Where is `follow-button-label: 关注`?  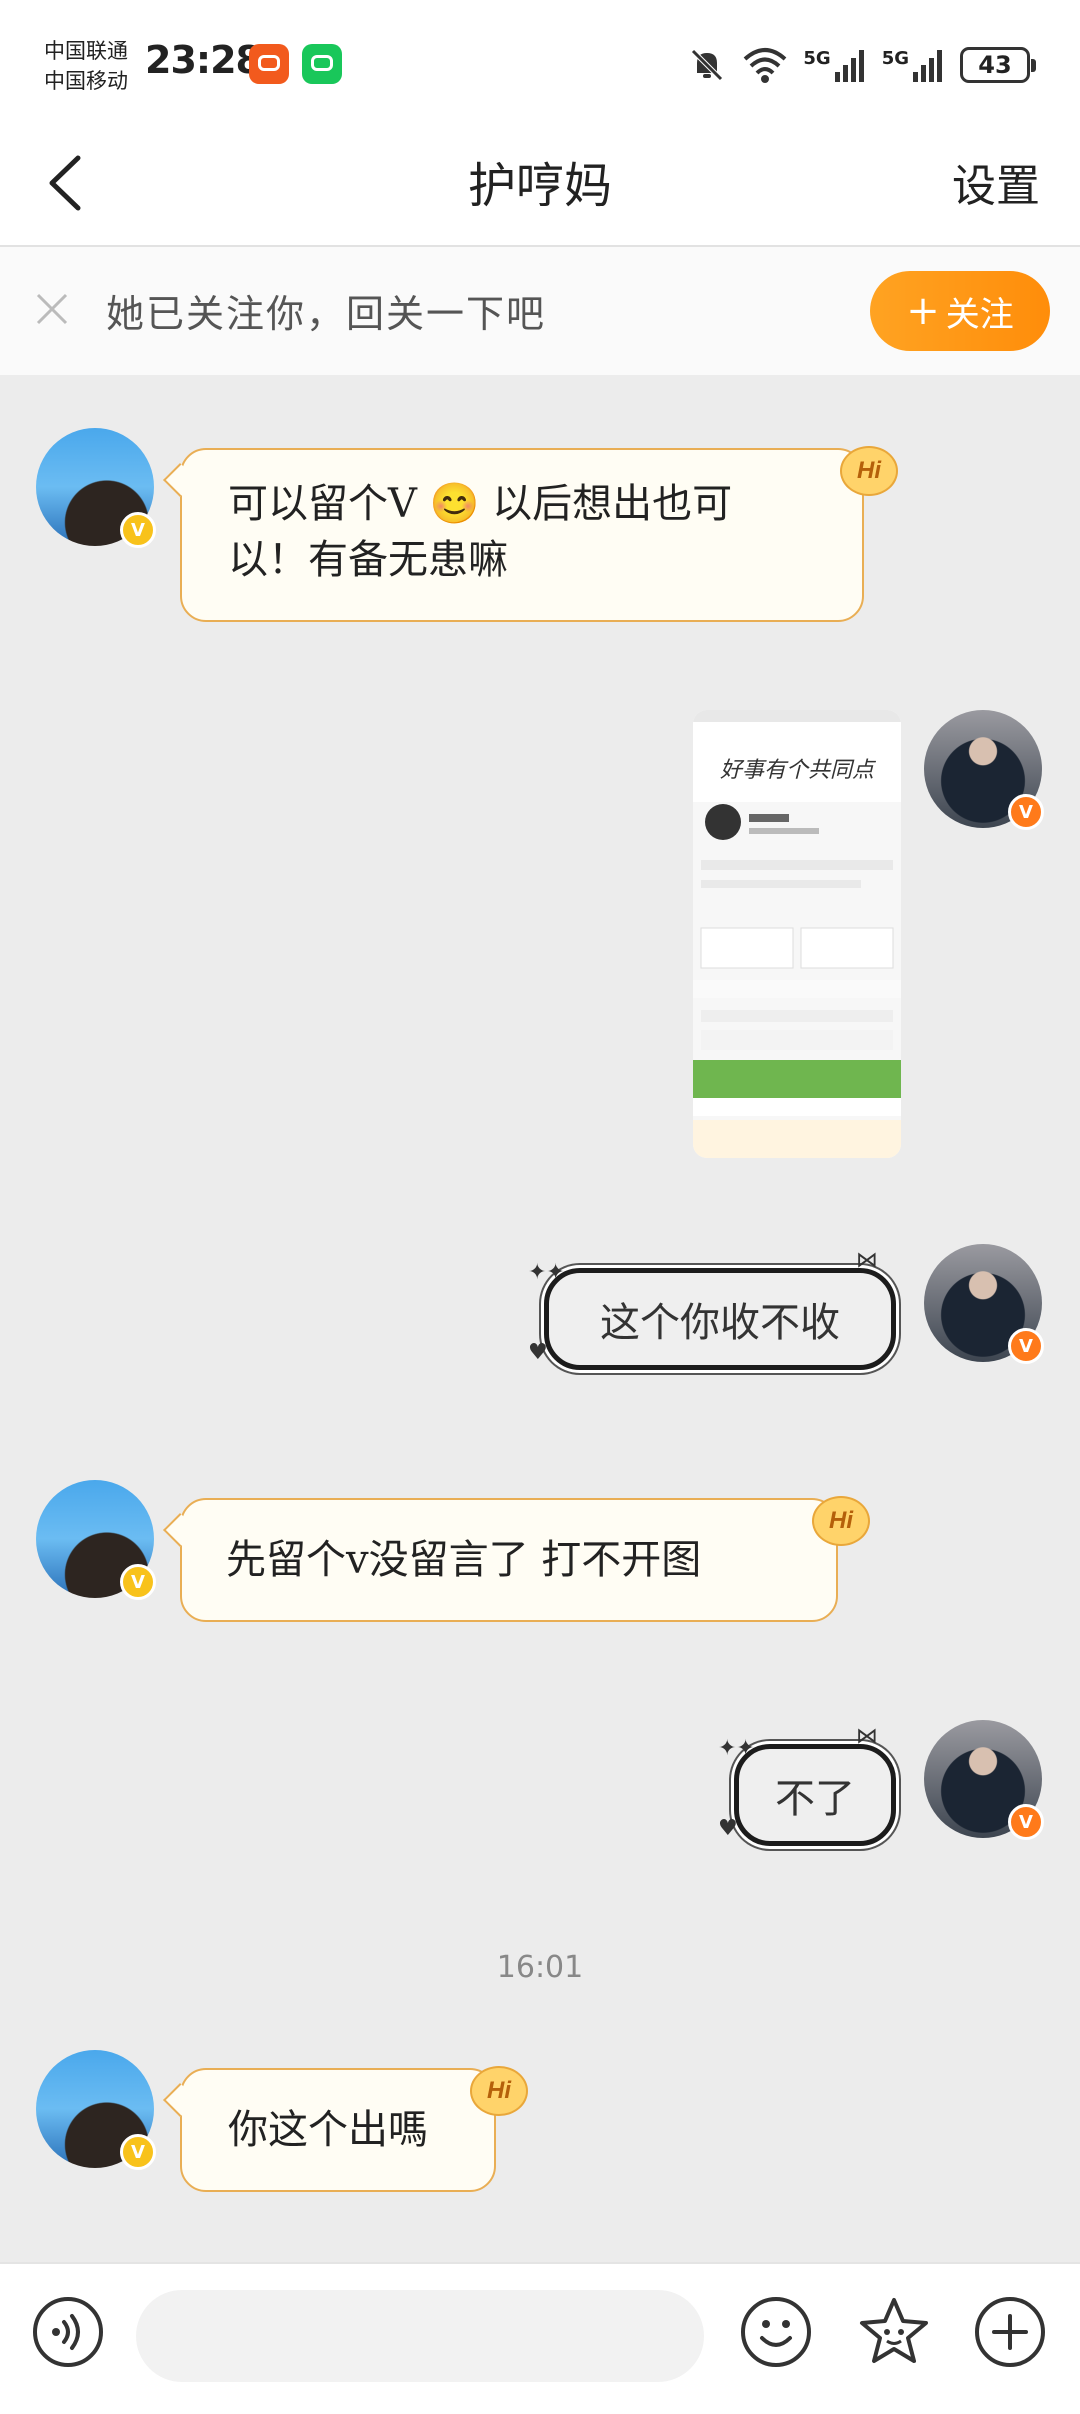 follow-button-label: 关注 is located at coordinates (979, 314).